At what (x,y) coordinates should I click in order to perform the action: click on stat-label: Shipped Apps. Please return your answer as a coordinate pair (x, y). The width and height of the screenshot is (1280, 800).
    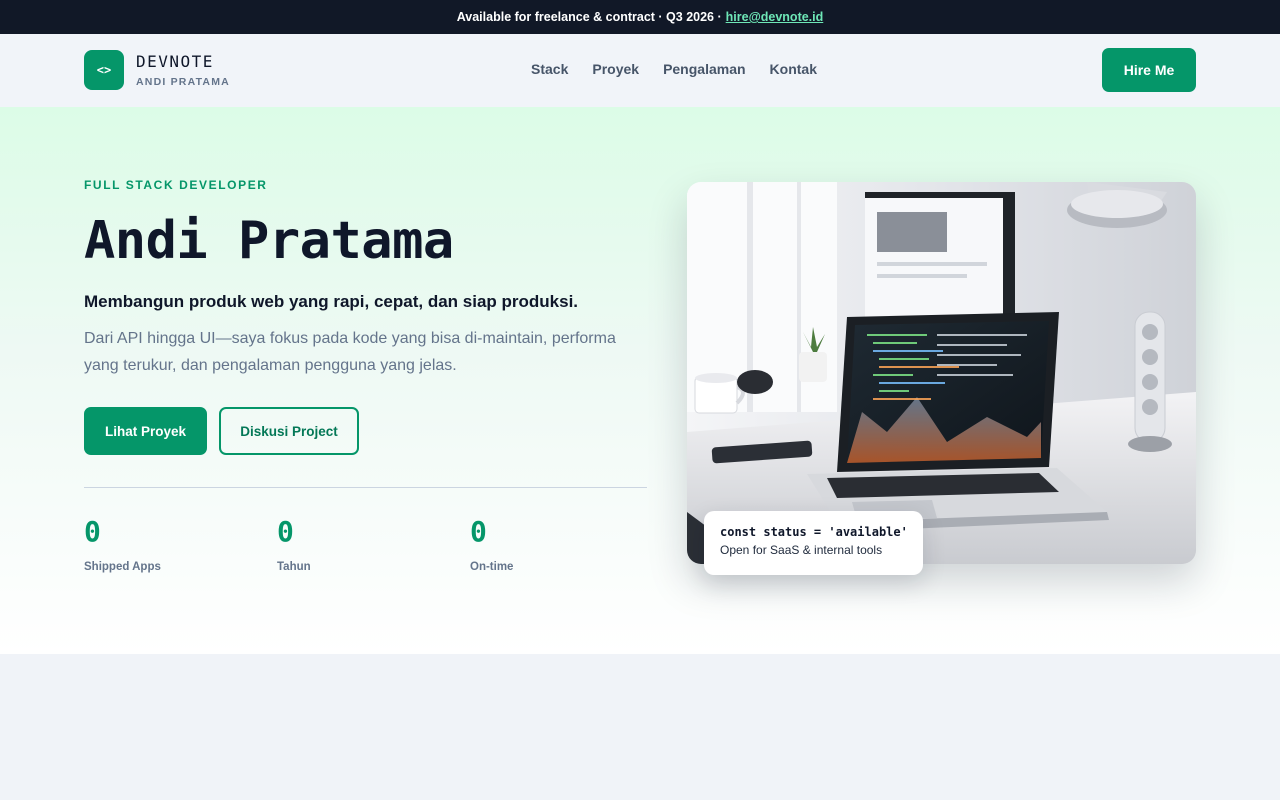
    Looking at the image, I should click on (122, 567).